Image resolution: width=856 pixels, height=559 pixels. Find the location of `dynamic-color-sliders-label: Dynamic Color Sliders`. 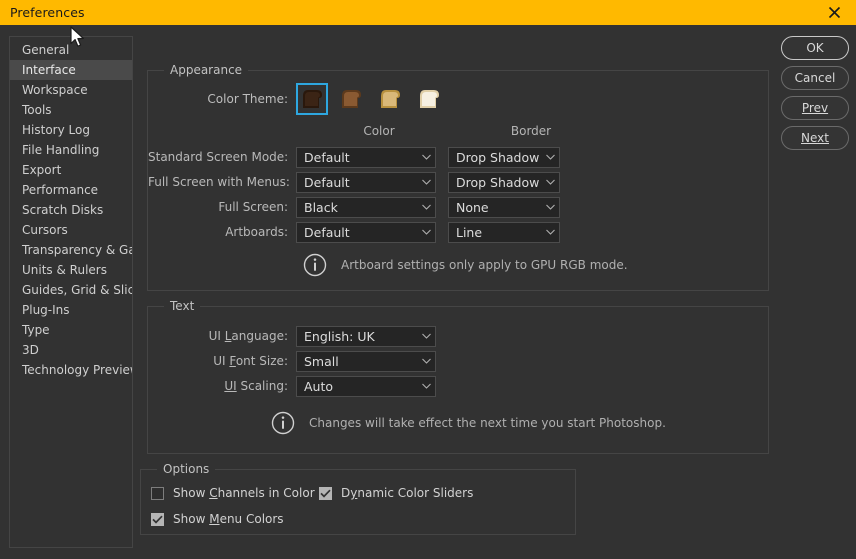

dynamic-color-sliders-label: Dynamic Color Sliders is located at coordinates (407, 493).